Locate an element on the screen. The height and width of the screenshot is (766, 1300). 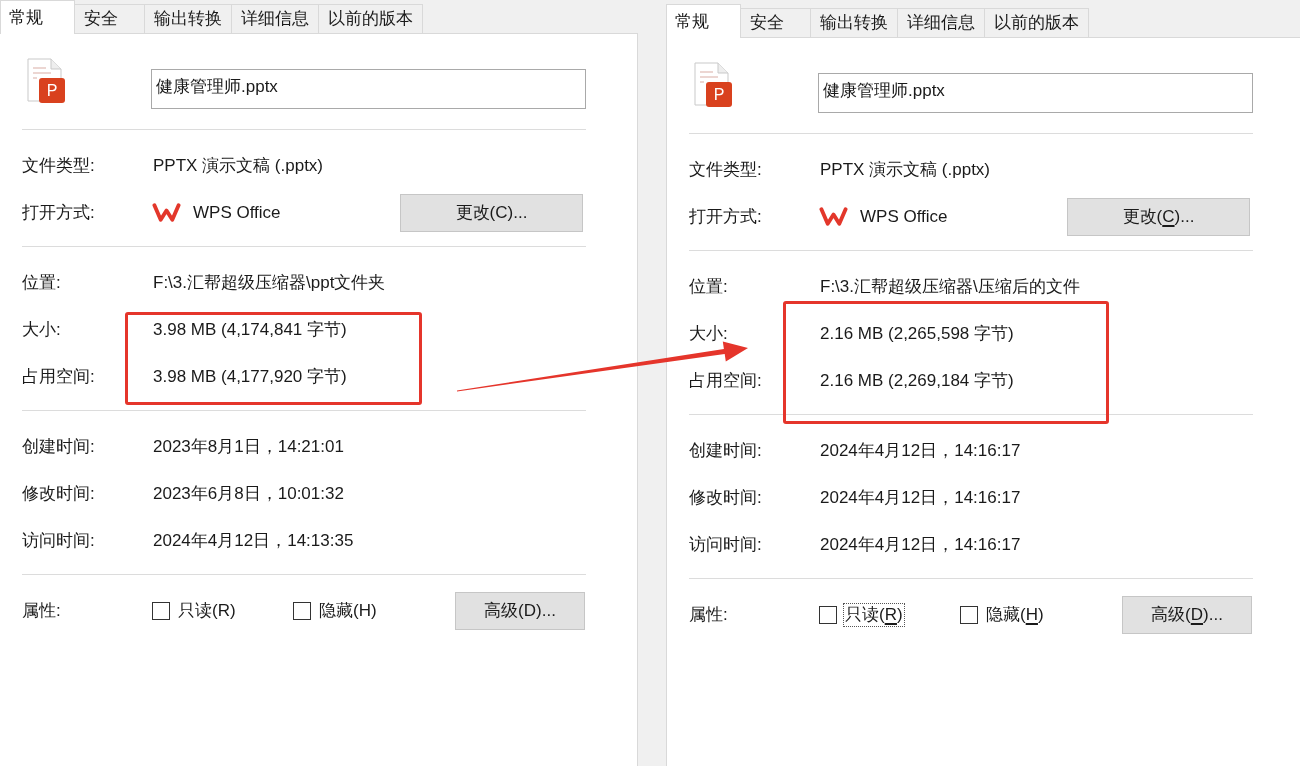
field-value: 3.98 MB (4,174,841 字节) is located at coordinates (250, 329).